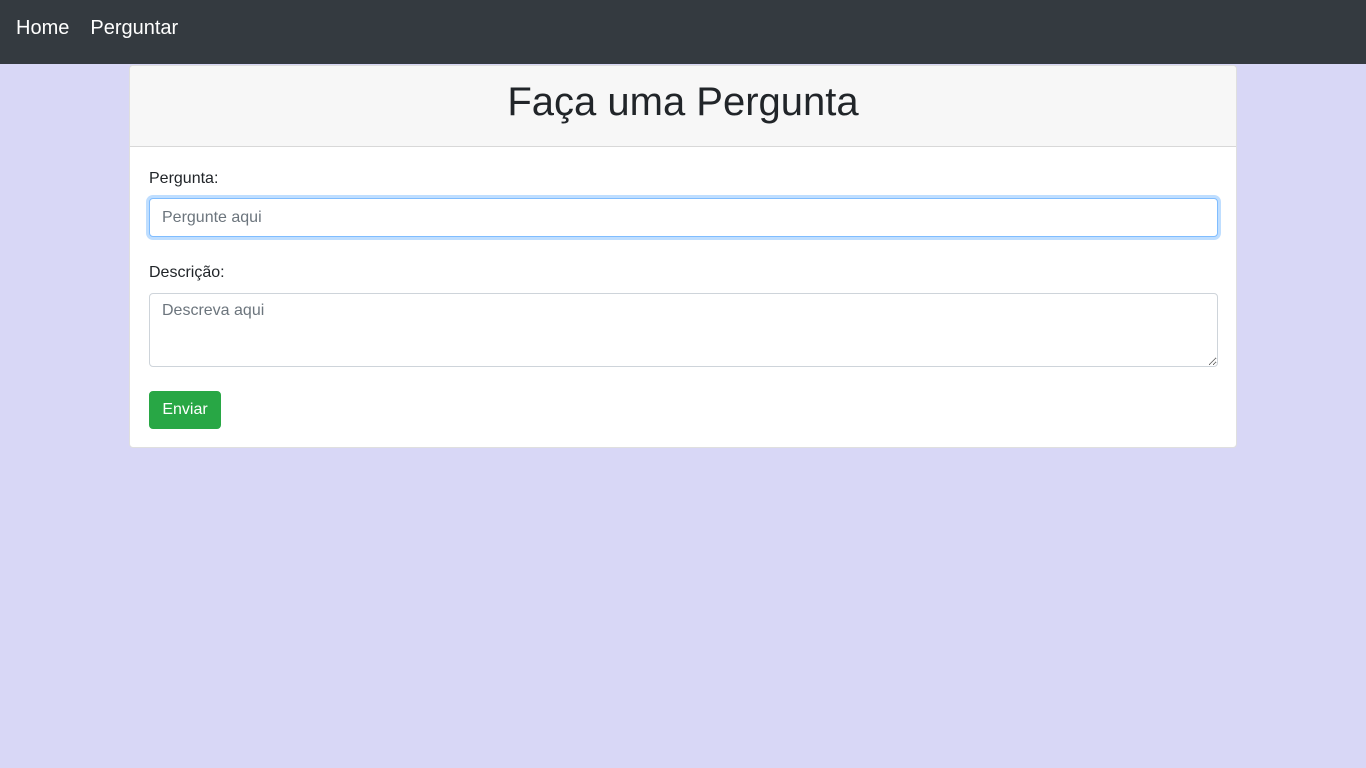 Image resolution: width=1366 pixels, height=768 pixels. I want to click on top-navbar: Home Perguntar, so click(683, 32).